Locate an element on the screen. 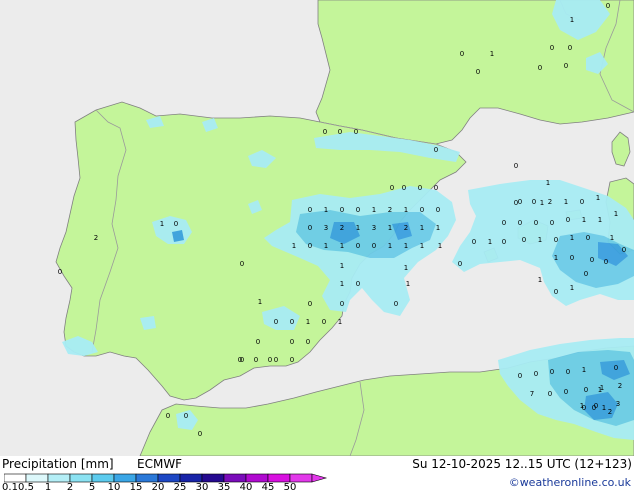 The width and height of the screenshot is (634, 493). legend-tick: 45 is located at coordinates (268, 487).